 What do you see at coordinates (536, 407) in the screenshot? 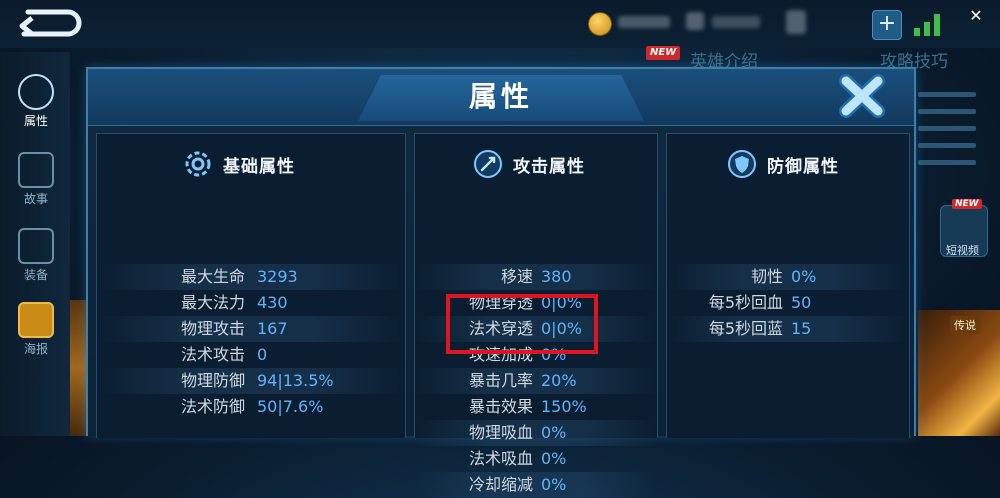
I see `stat-row: 暴击效果 150%` at bounding box center [536, 407].